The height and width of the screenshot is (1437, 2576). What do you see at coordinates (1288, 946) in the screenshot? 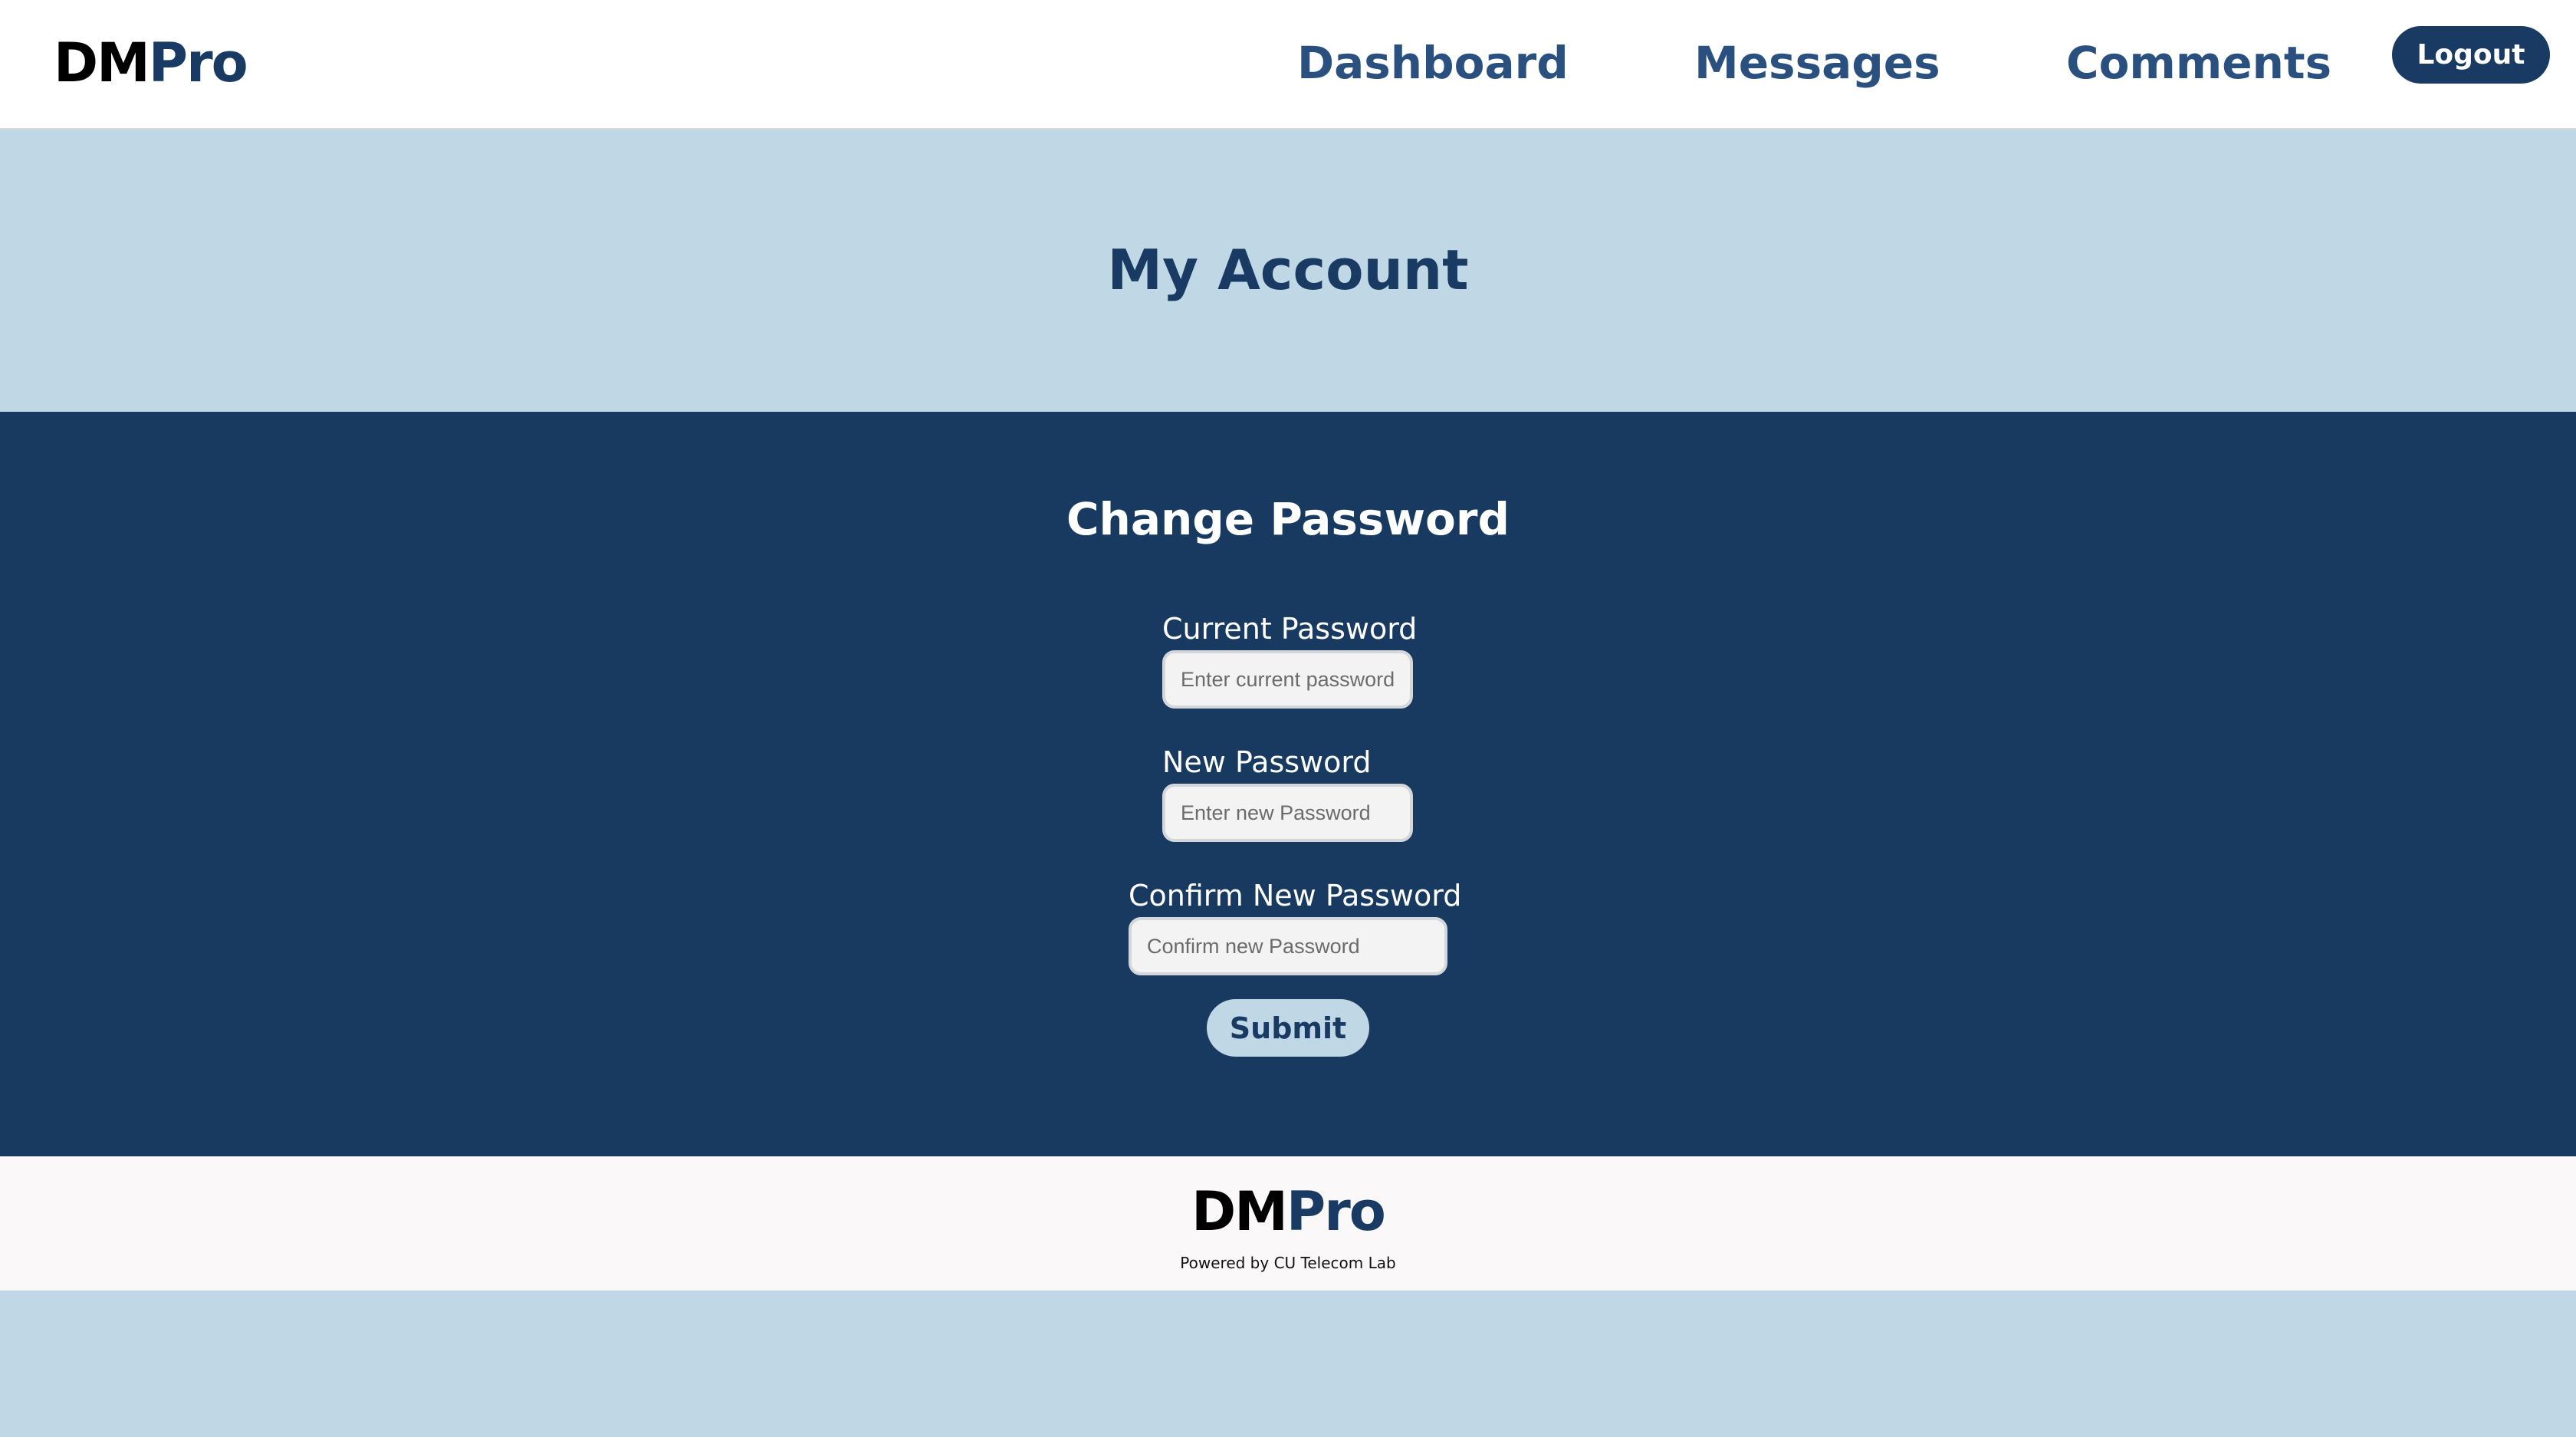
I see `confirm-password-input` at bounding box center [1288, 946].